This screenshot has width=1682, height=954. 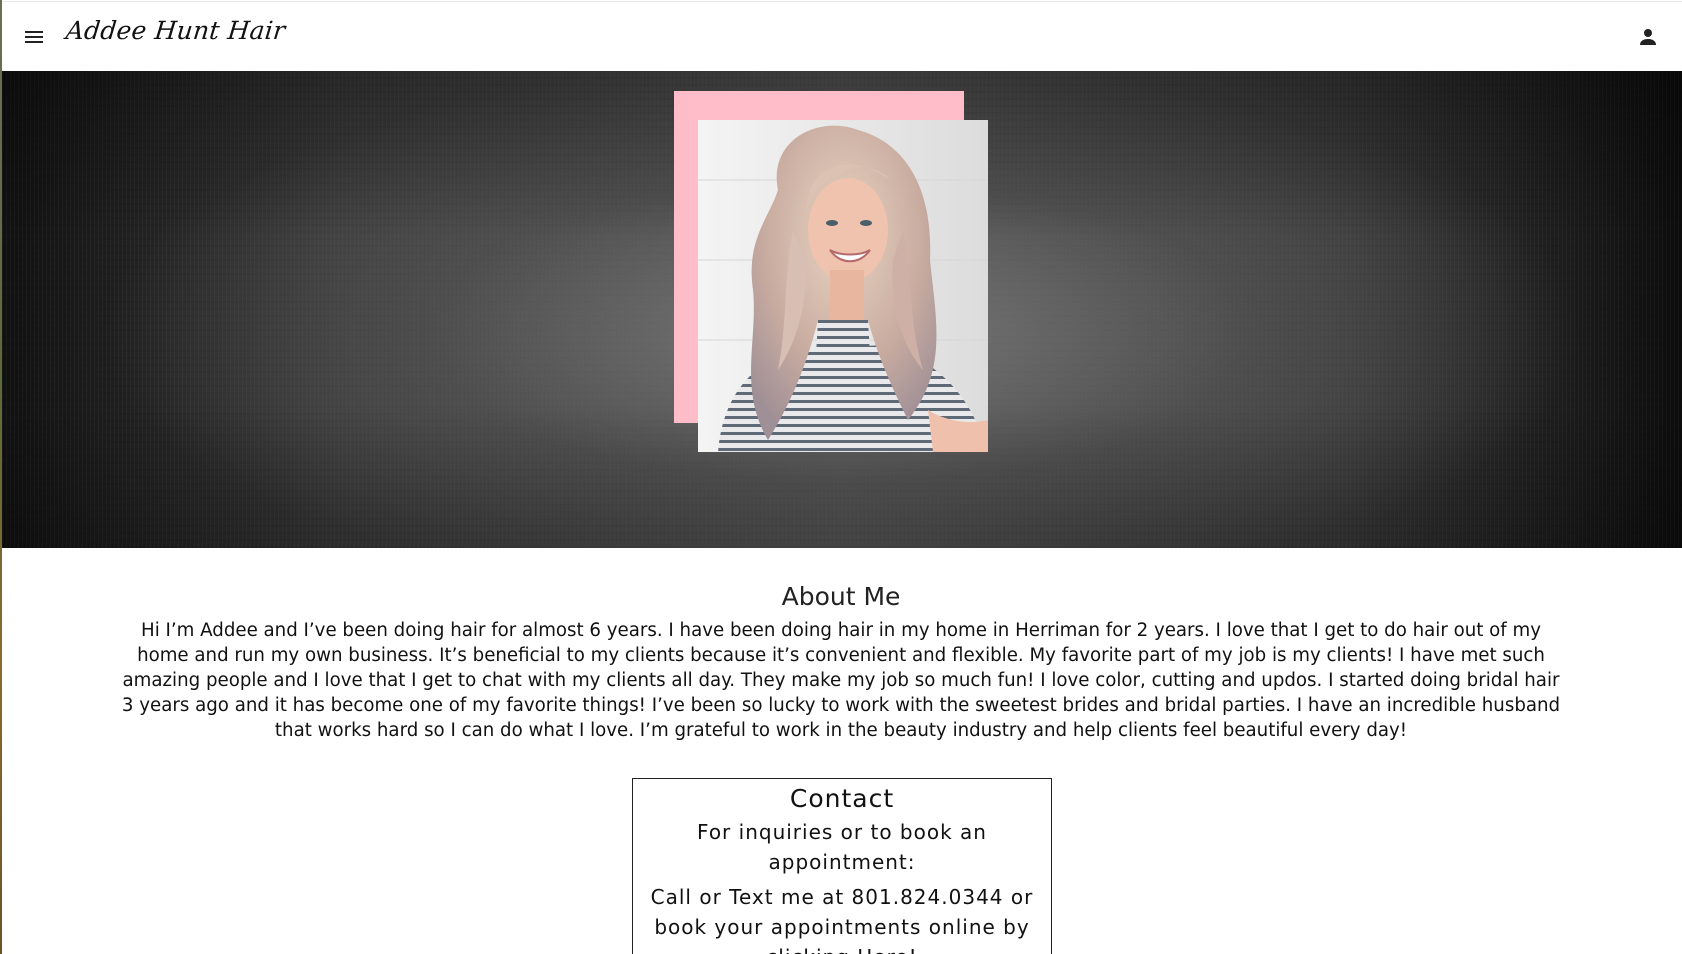 What do you see at coordinates (841, 596) in the screenshot?
I see `about-title: About Me` at bounding box center [841, 596].